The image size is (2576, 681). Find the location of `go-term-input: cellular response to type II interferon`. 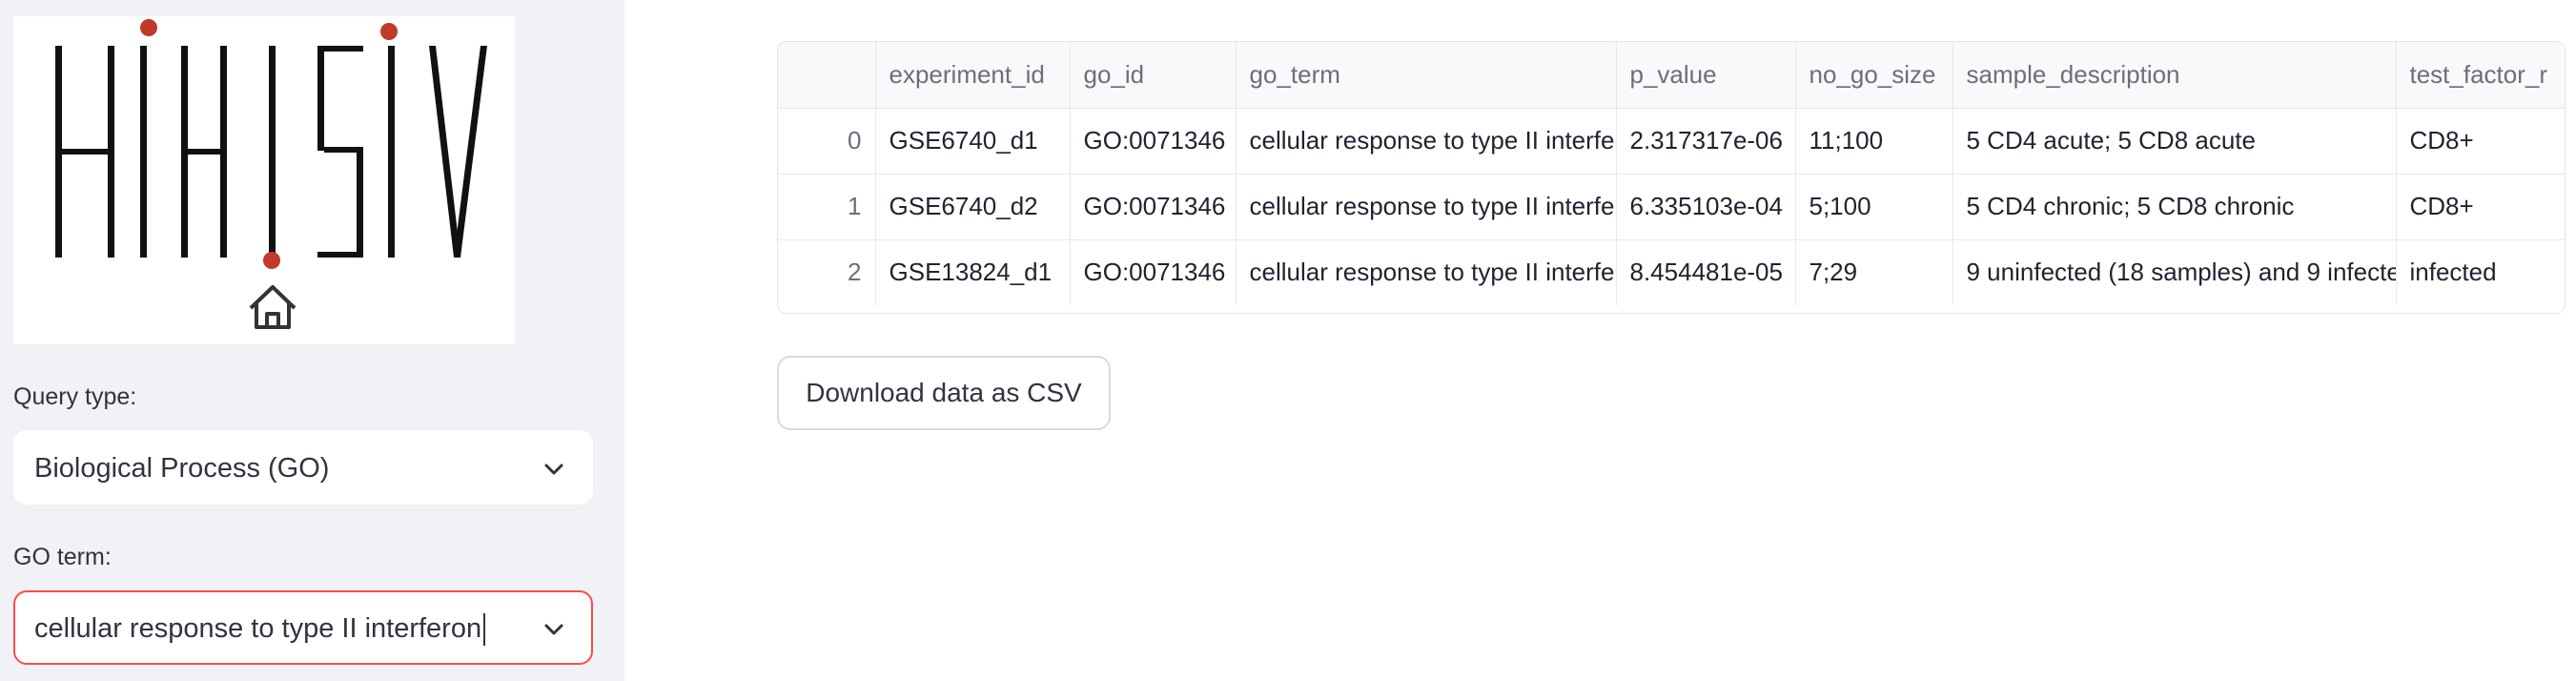

go-term-input: cellular response to type II interferon is located at coordinates (260, 630).